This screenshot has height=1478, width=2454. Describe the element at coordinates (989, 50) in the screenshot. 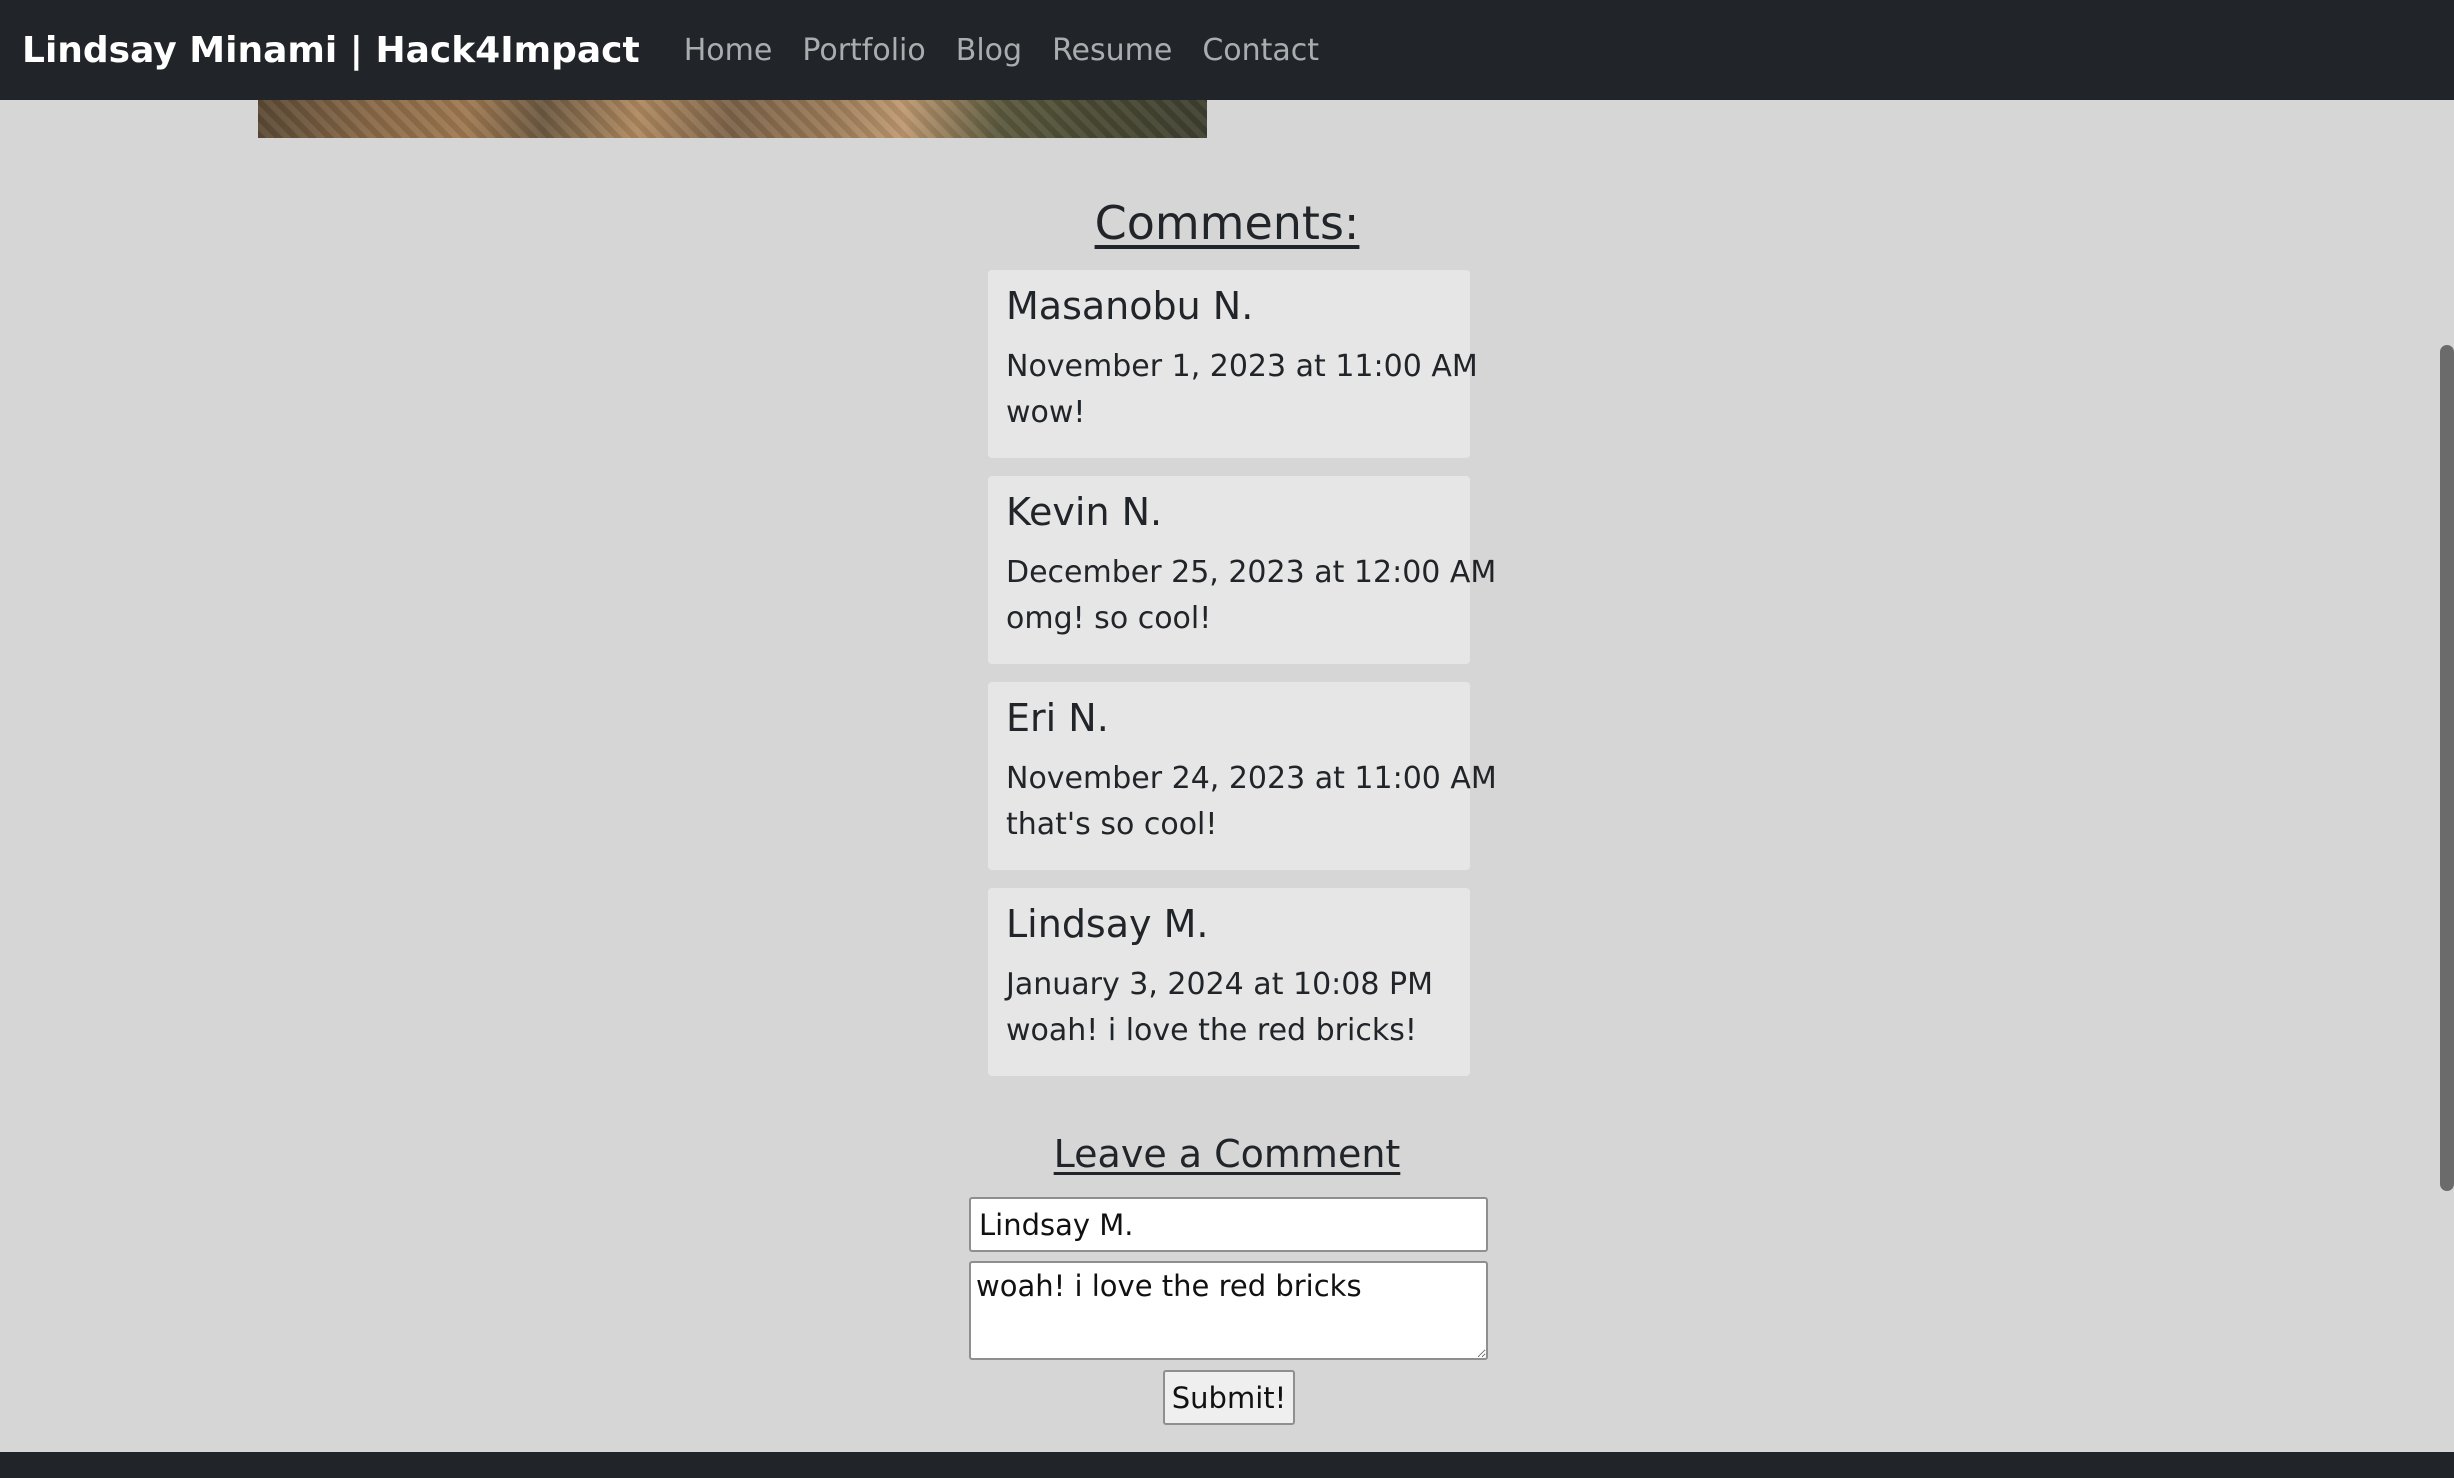

I see `nav-link-blog: Blog` at that location.